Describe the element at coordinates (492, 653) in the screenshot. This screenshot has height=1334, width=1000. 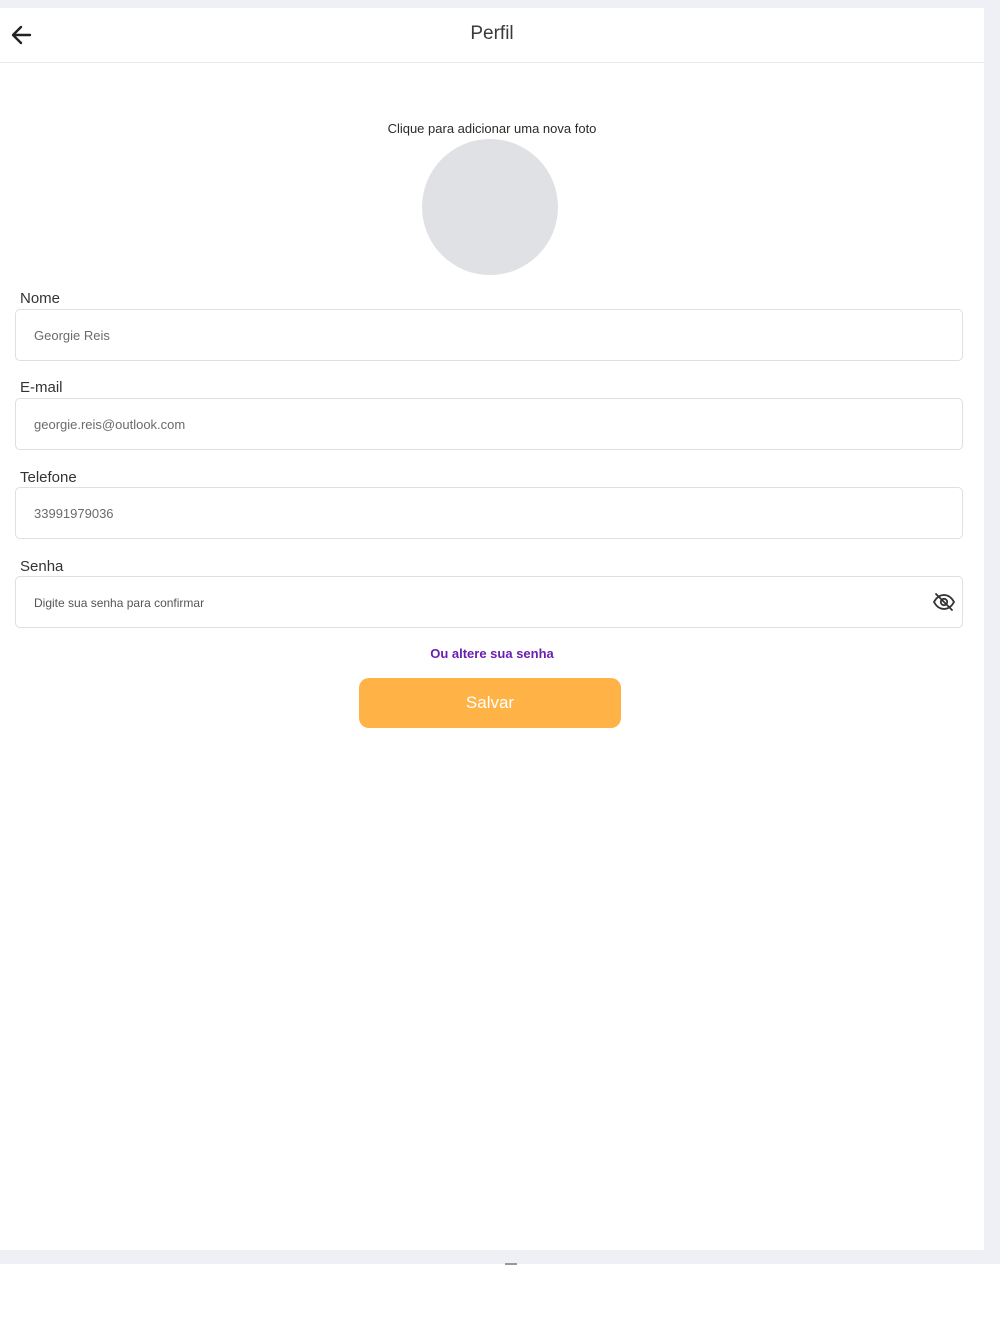
I see `change-password-link: Ou altere sua senha` at that location.